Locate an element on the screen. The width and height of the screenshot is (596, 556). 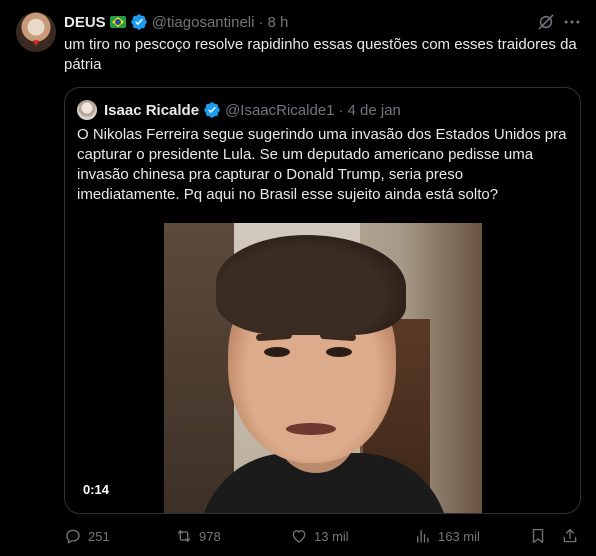
bookmark-icon is located at coordinates (538, 536).